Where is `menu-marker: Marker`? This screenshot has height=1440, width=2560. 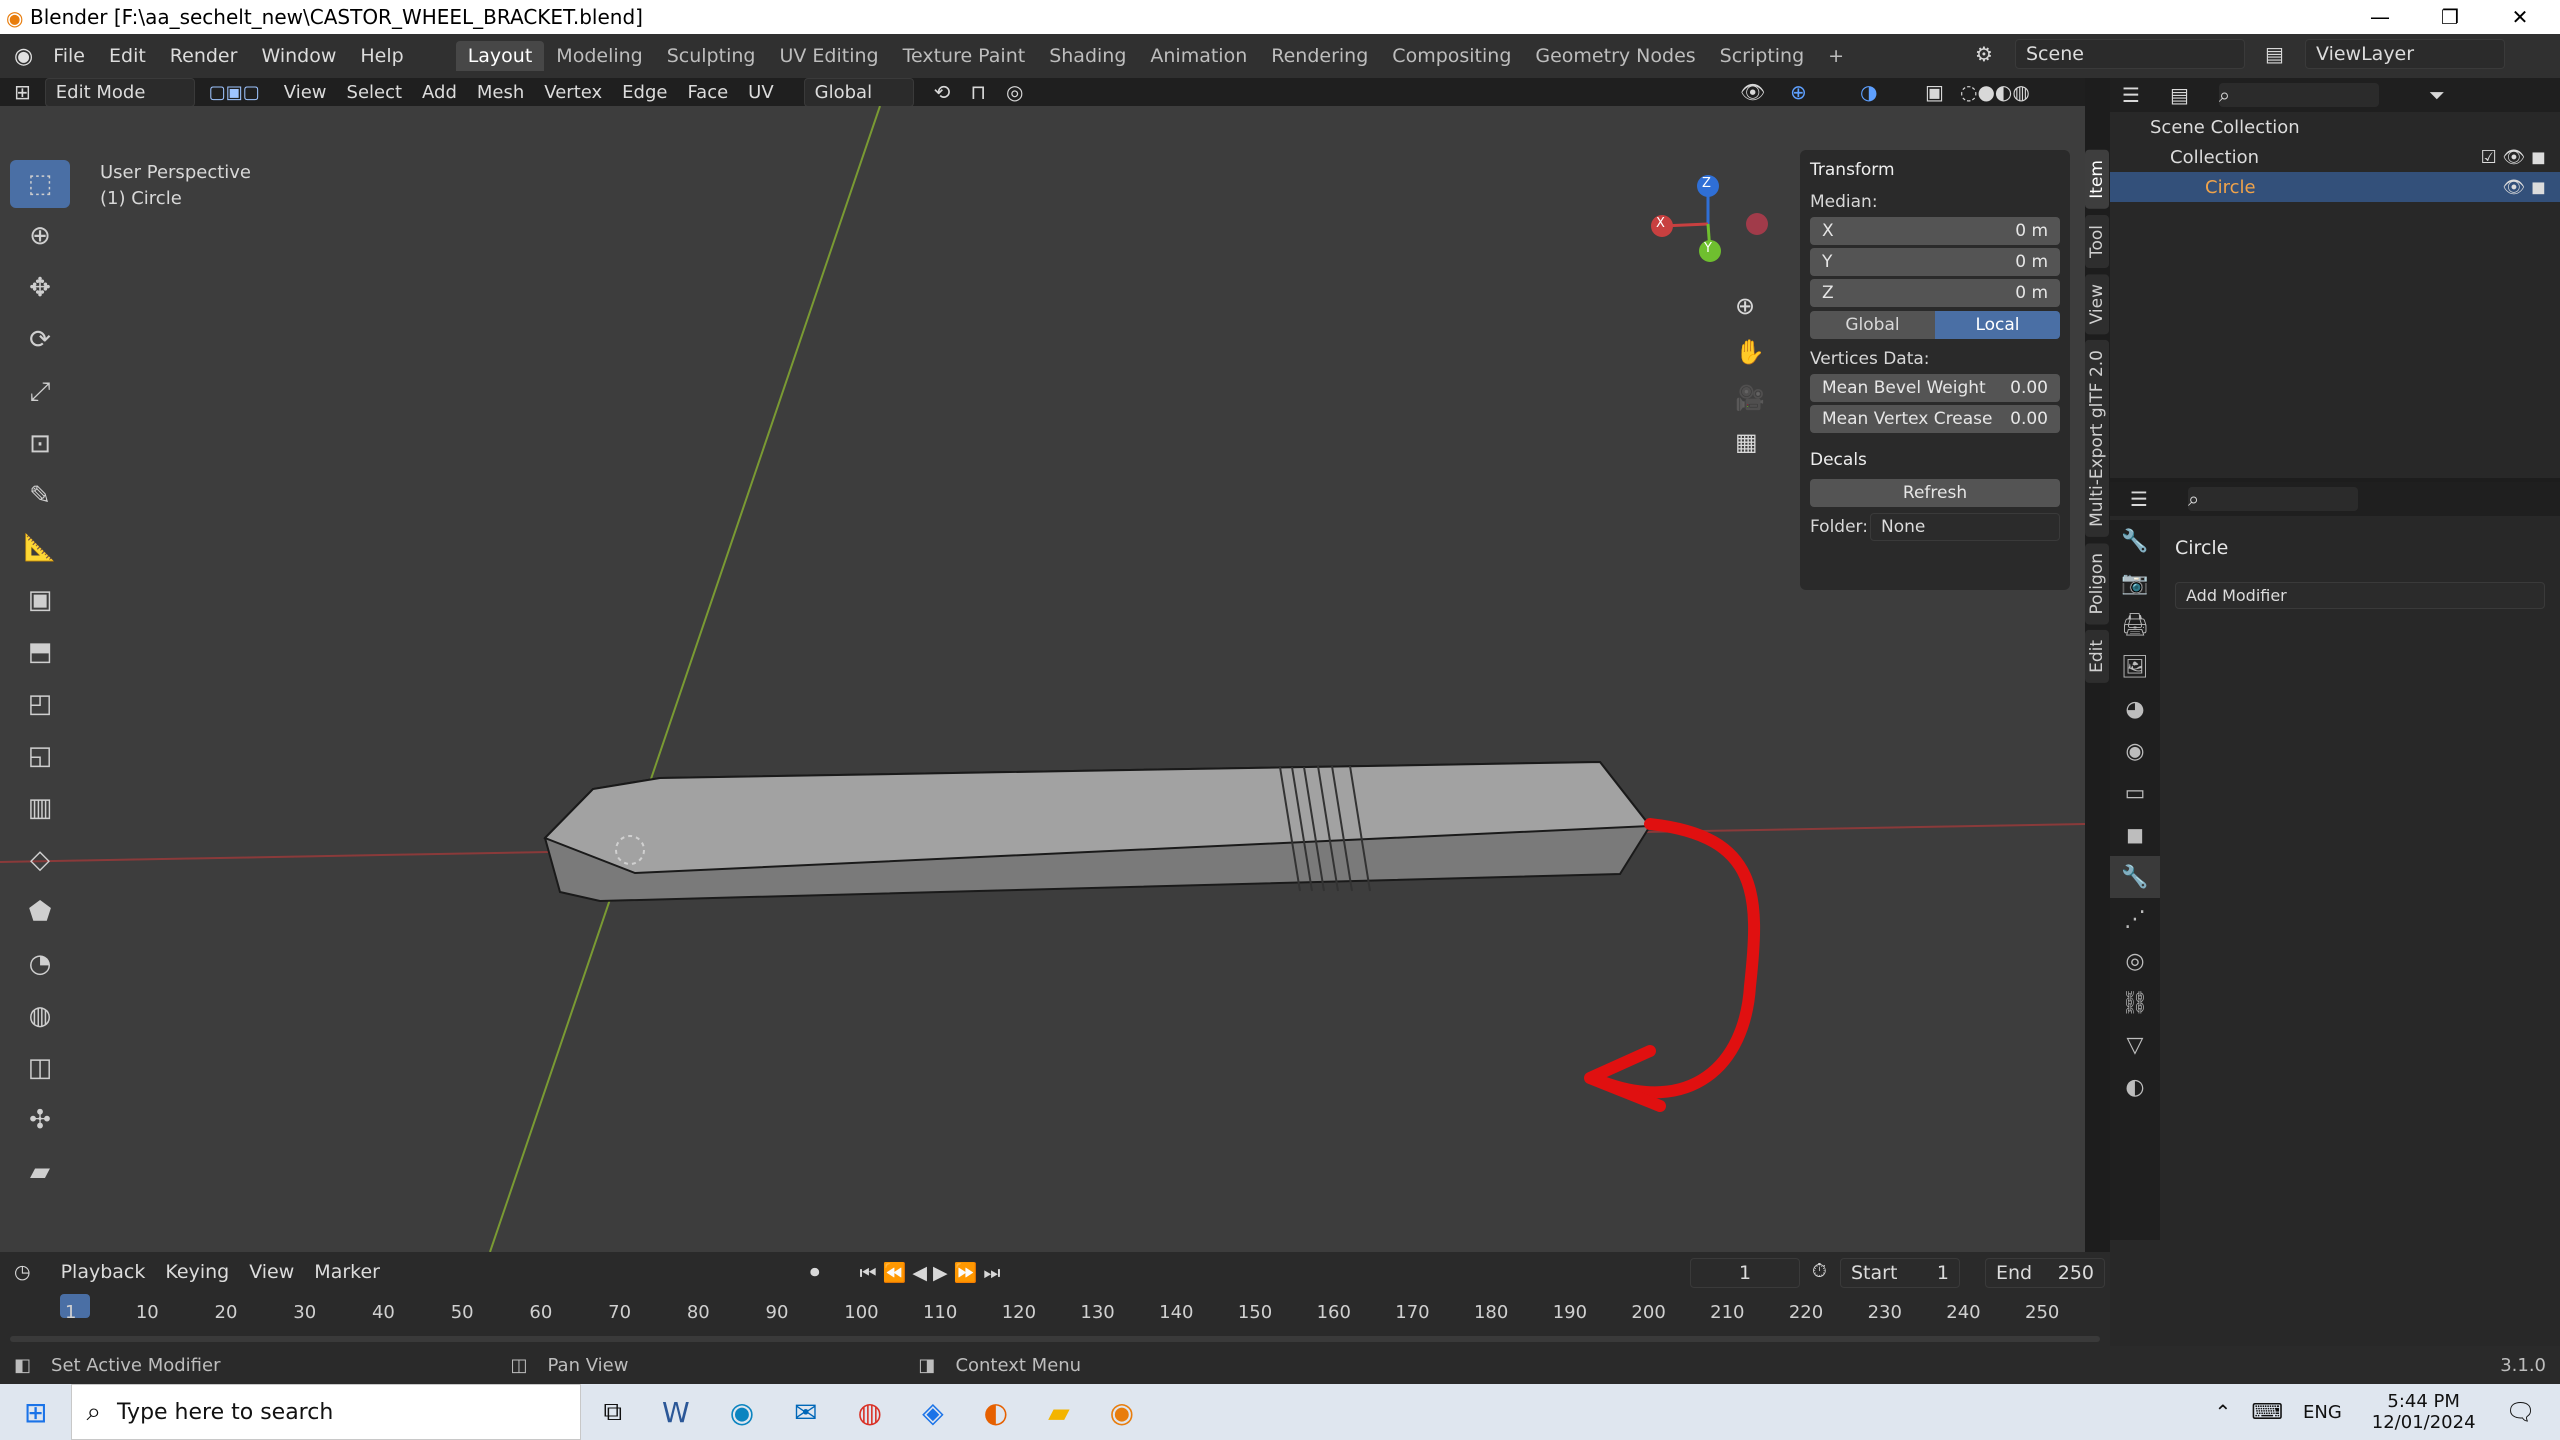 menu-marker: Marker is located at coordinates (347, 1272).